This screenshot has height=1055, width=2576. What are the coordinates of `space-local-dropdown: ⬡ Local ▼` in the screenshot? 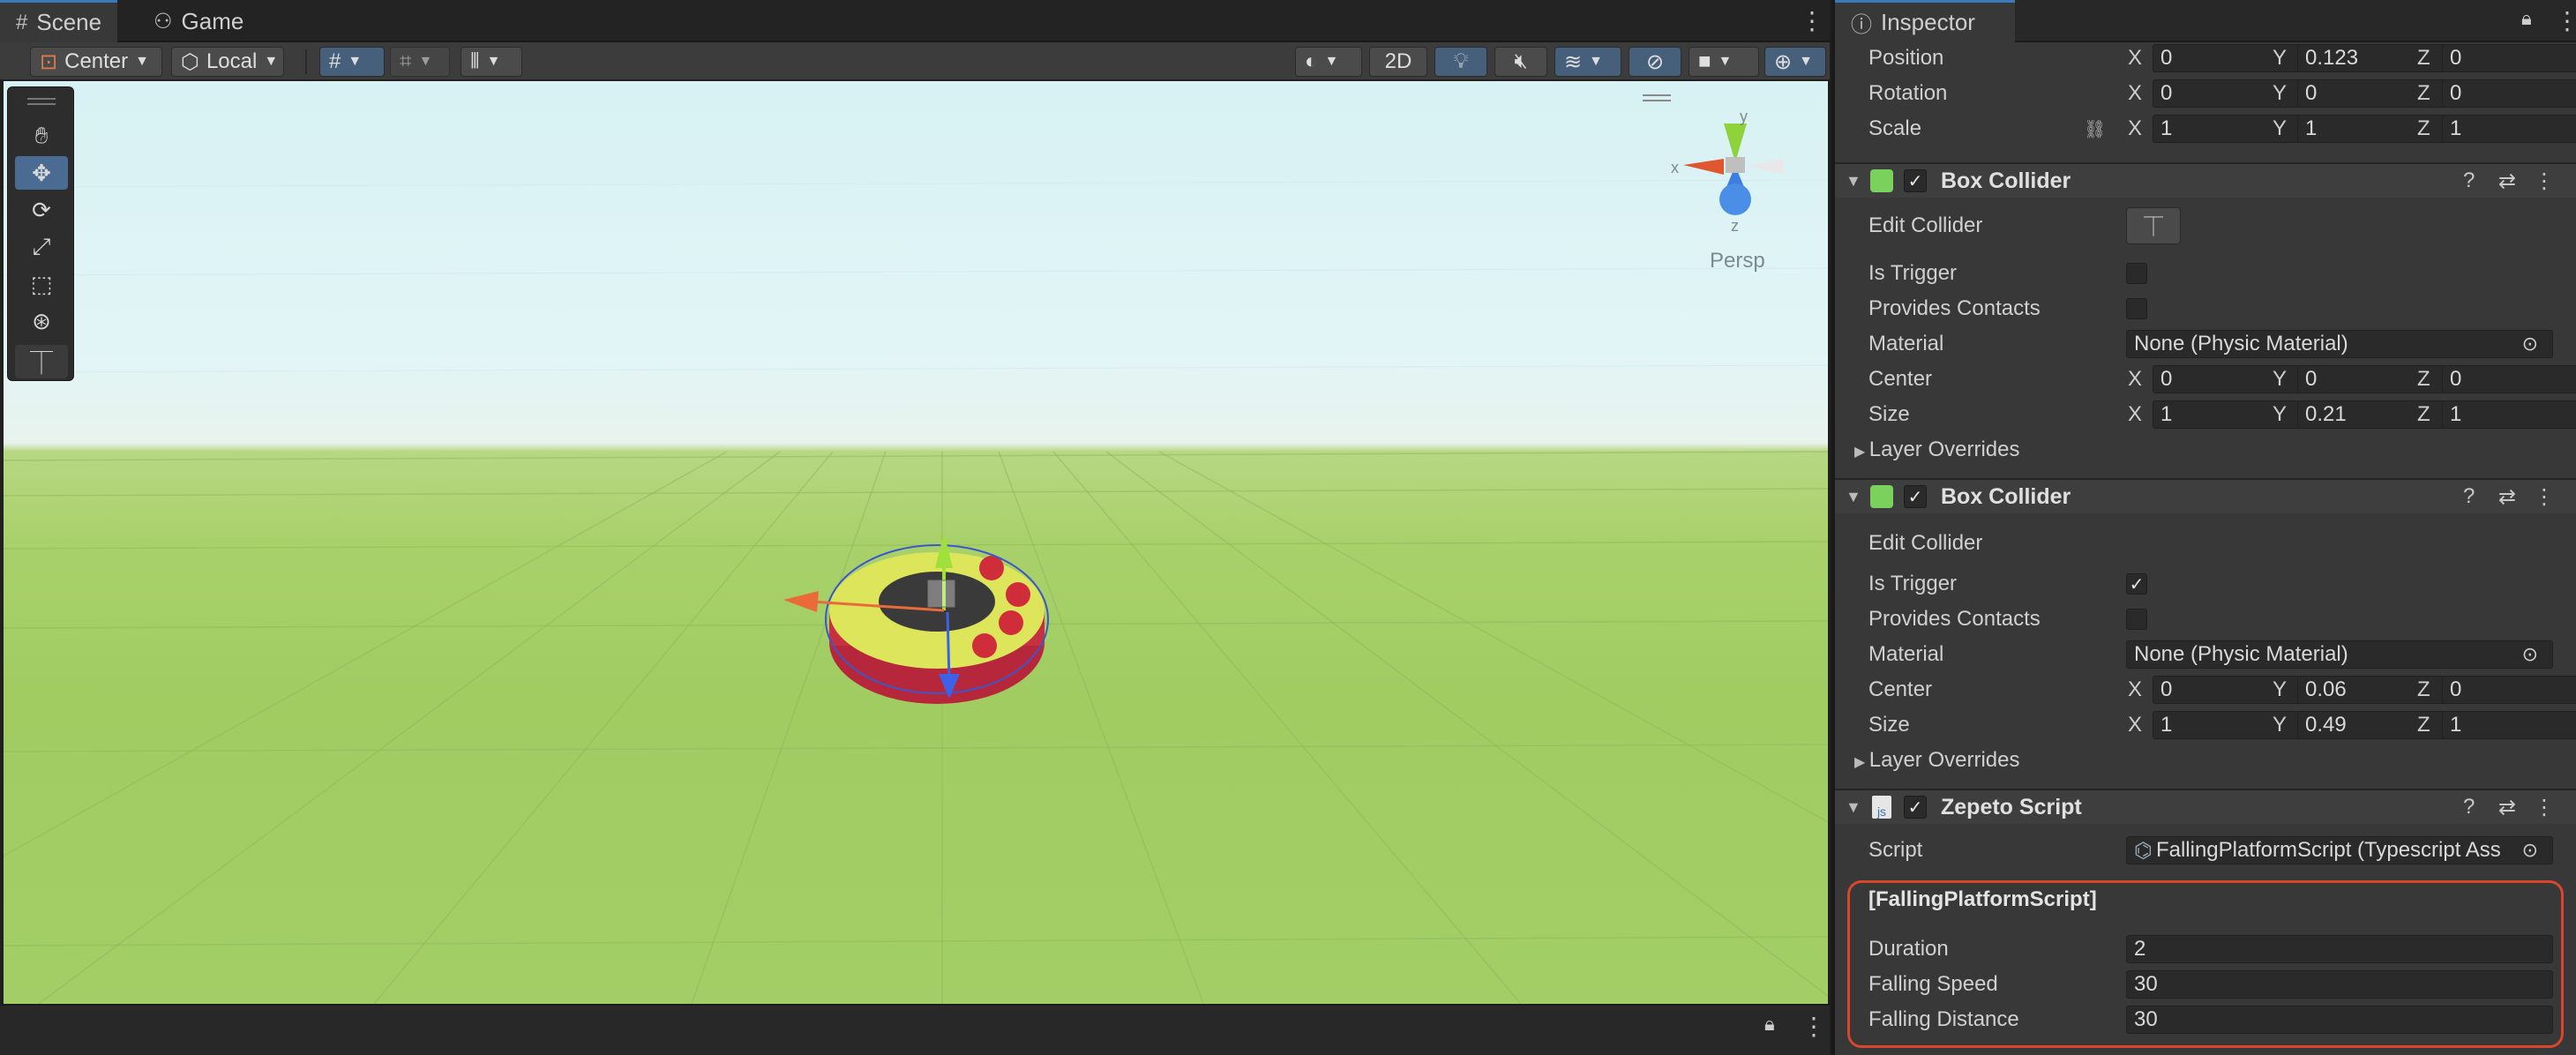 It's located at (227, 62).